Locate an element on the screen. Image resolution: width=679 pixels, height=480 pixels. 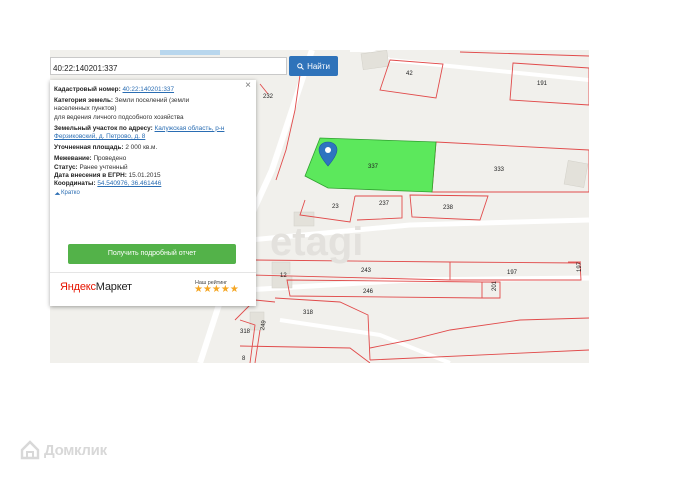
land-category-value-3: для ведения личного подсобного хозяйства is located at coordinates (119, 117).